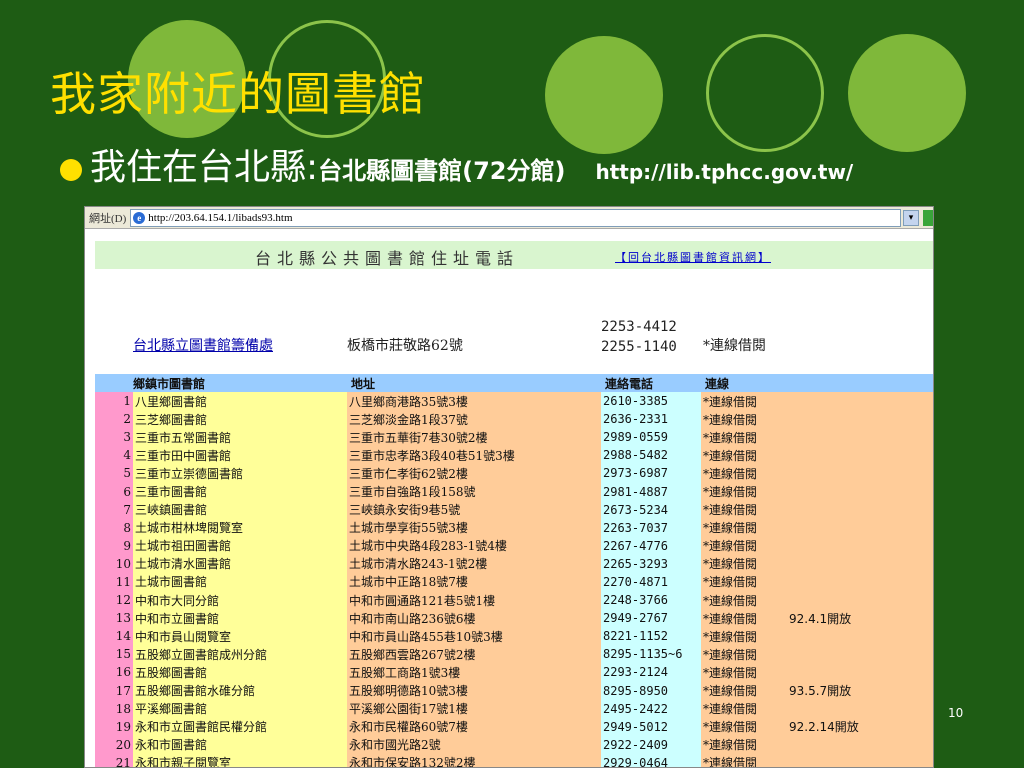 The image size is (1024, 768). Describe the element at coordinates (220, 217) in the screenshot. I see `address-url: http://203.64.154.1/libads93.htm` at that location.